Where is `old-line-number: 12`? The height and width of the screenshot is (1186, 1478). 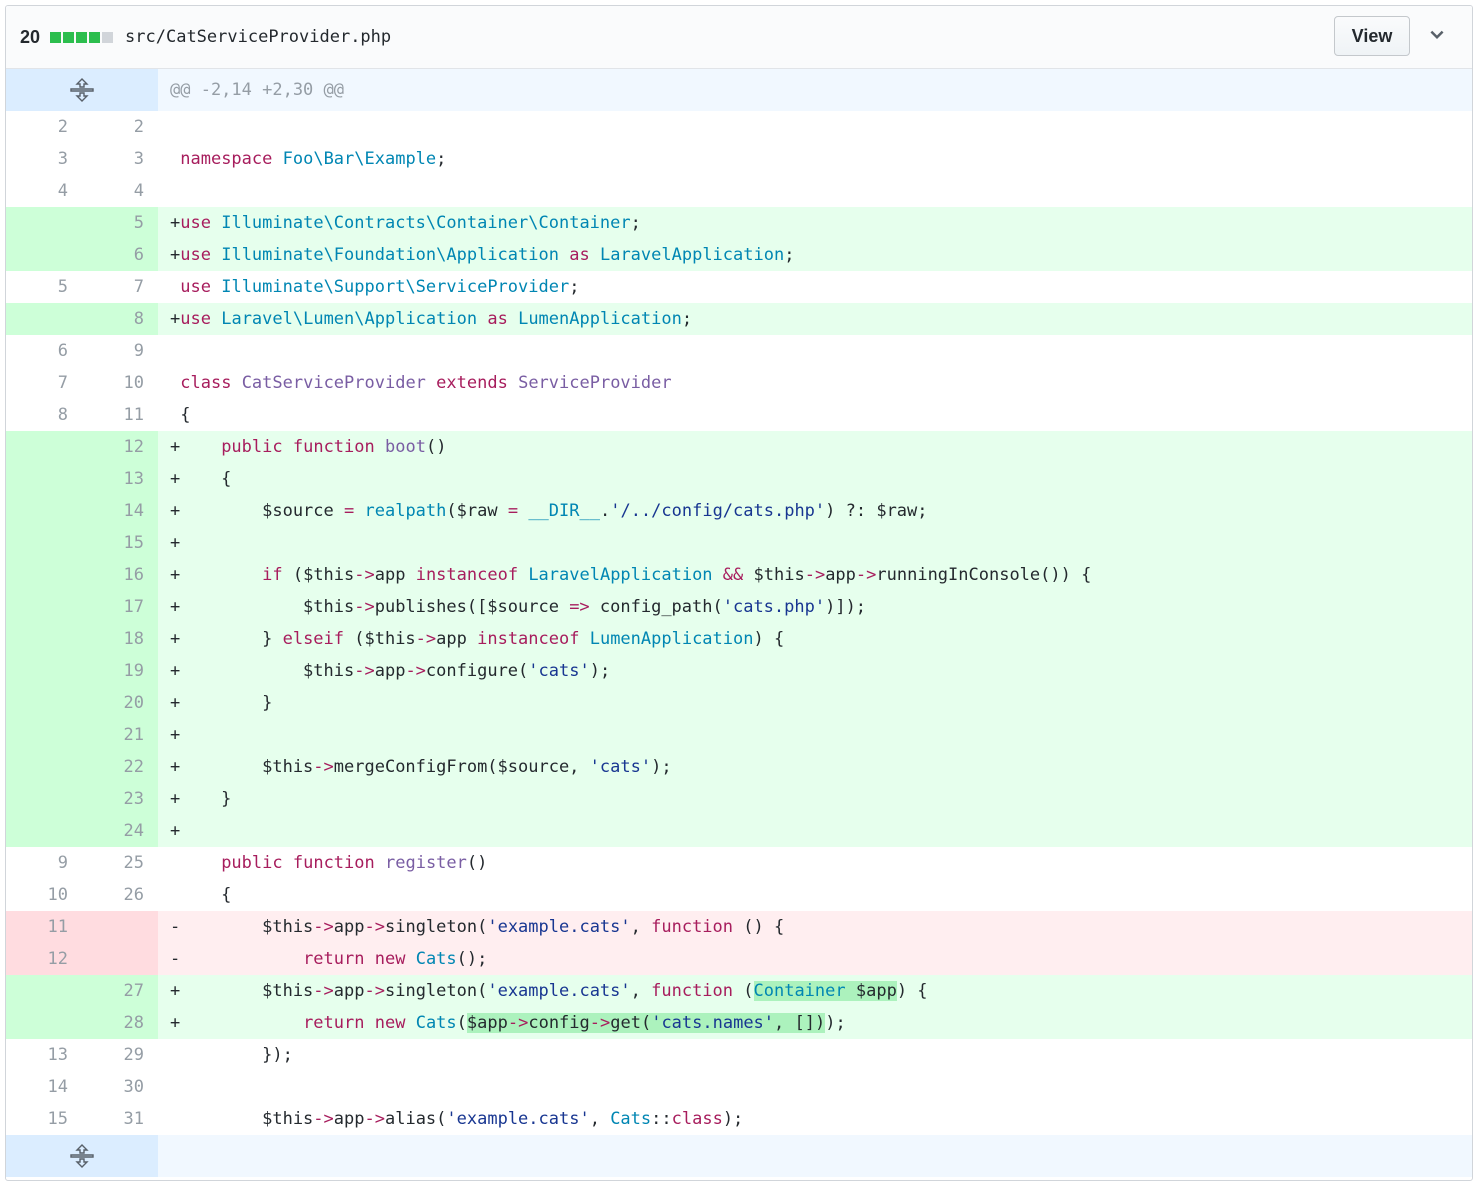
old-line-number: 12 is located at coordinates (44, 959).